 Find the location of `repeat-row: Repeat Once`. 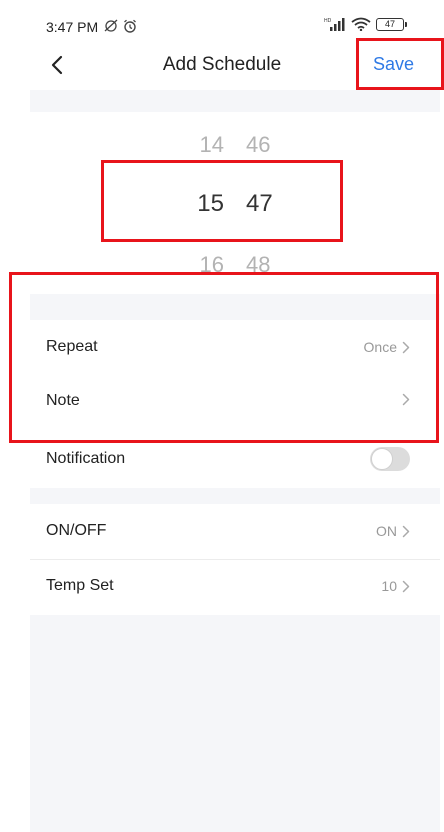

repeat-row: Repeat Once is located at coordinates (235, 348).